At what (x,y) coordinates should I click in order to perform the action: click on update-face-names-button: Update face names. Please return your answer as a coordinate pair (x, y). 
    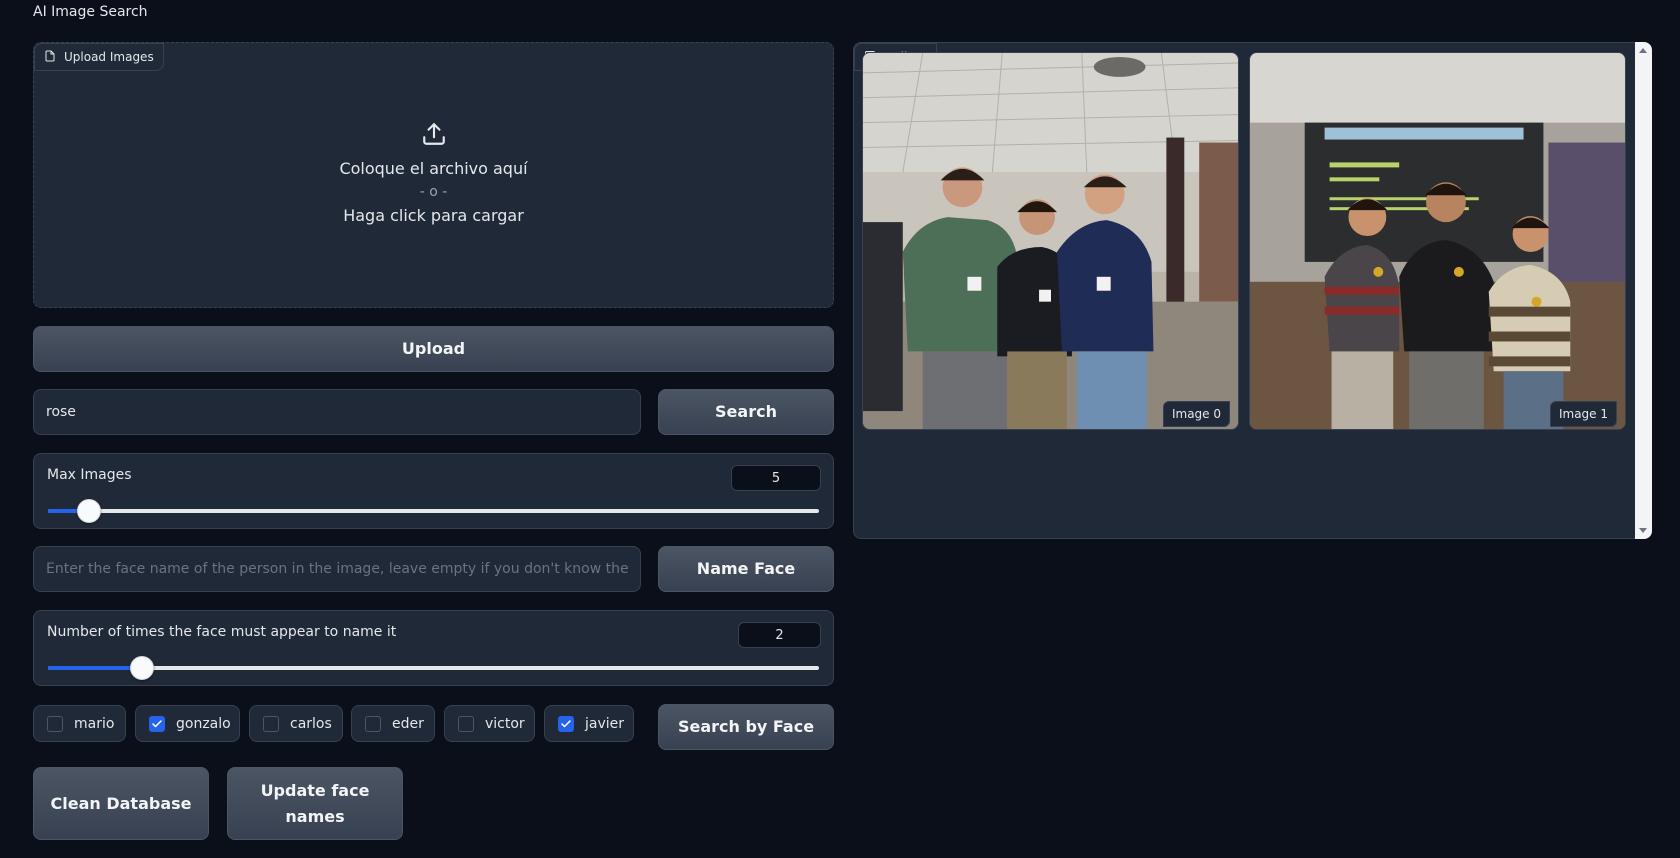
    Looking at the image, I should click on (315, 803).